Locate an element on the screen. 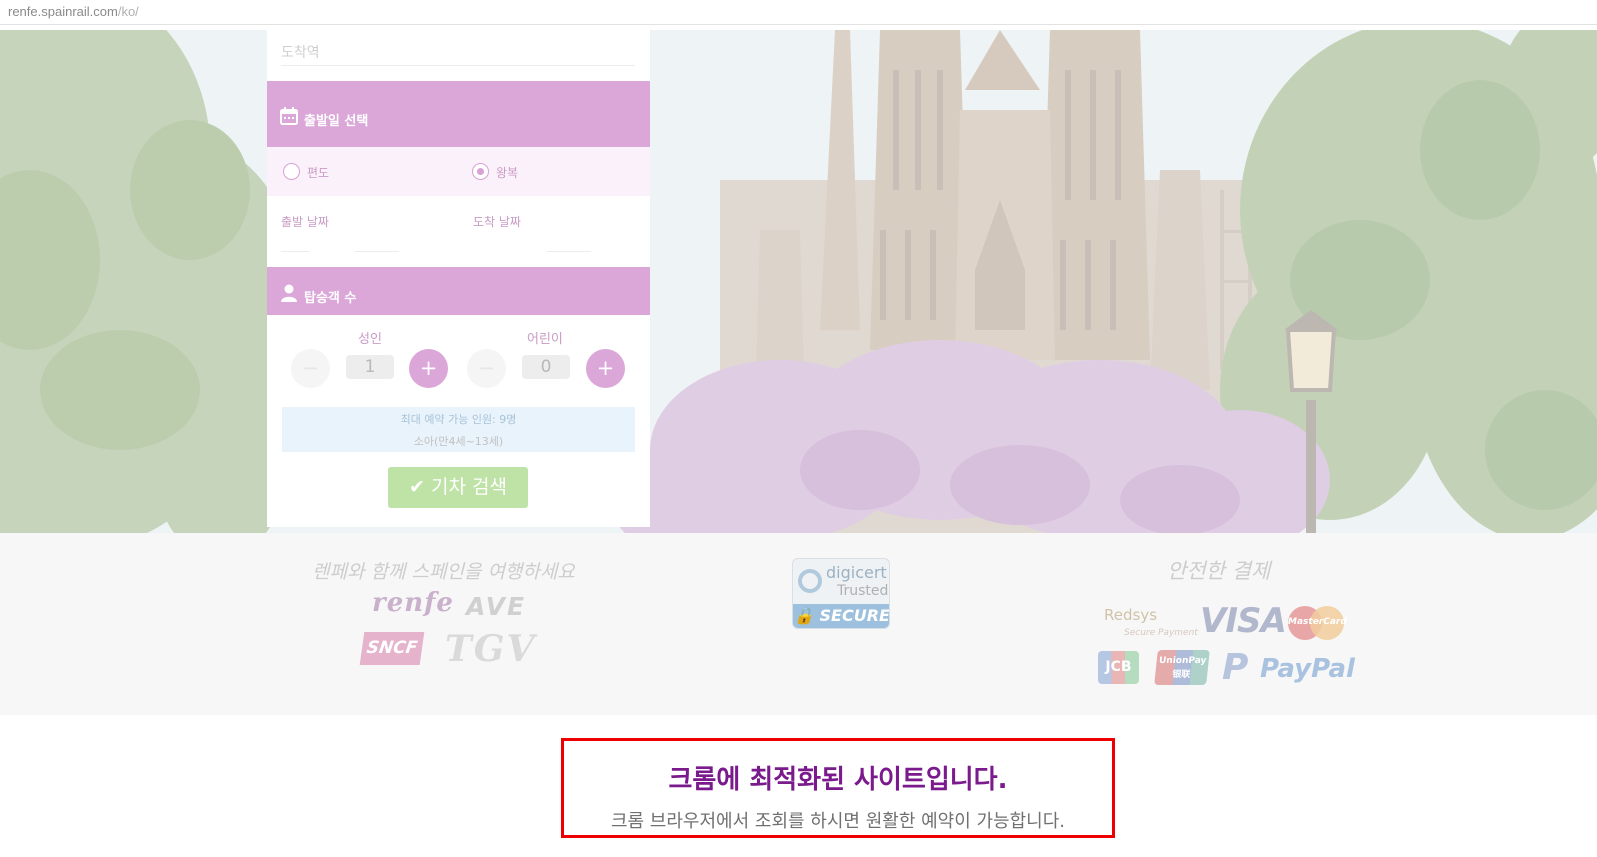 This screenshot has height=857, width=1597. sncf-logo: SNCF is located at coordinates (392, 648).